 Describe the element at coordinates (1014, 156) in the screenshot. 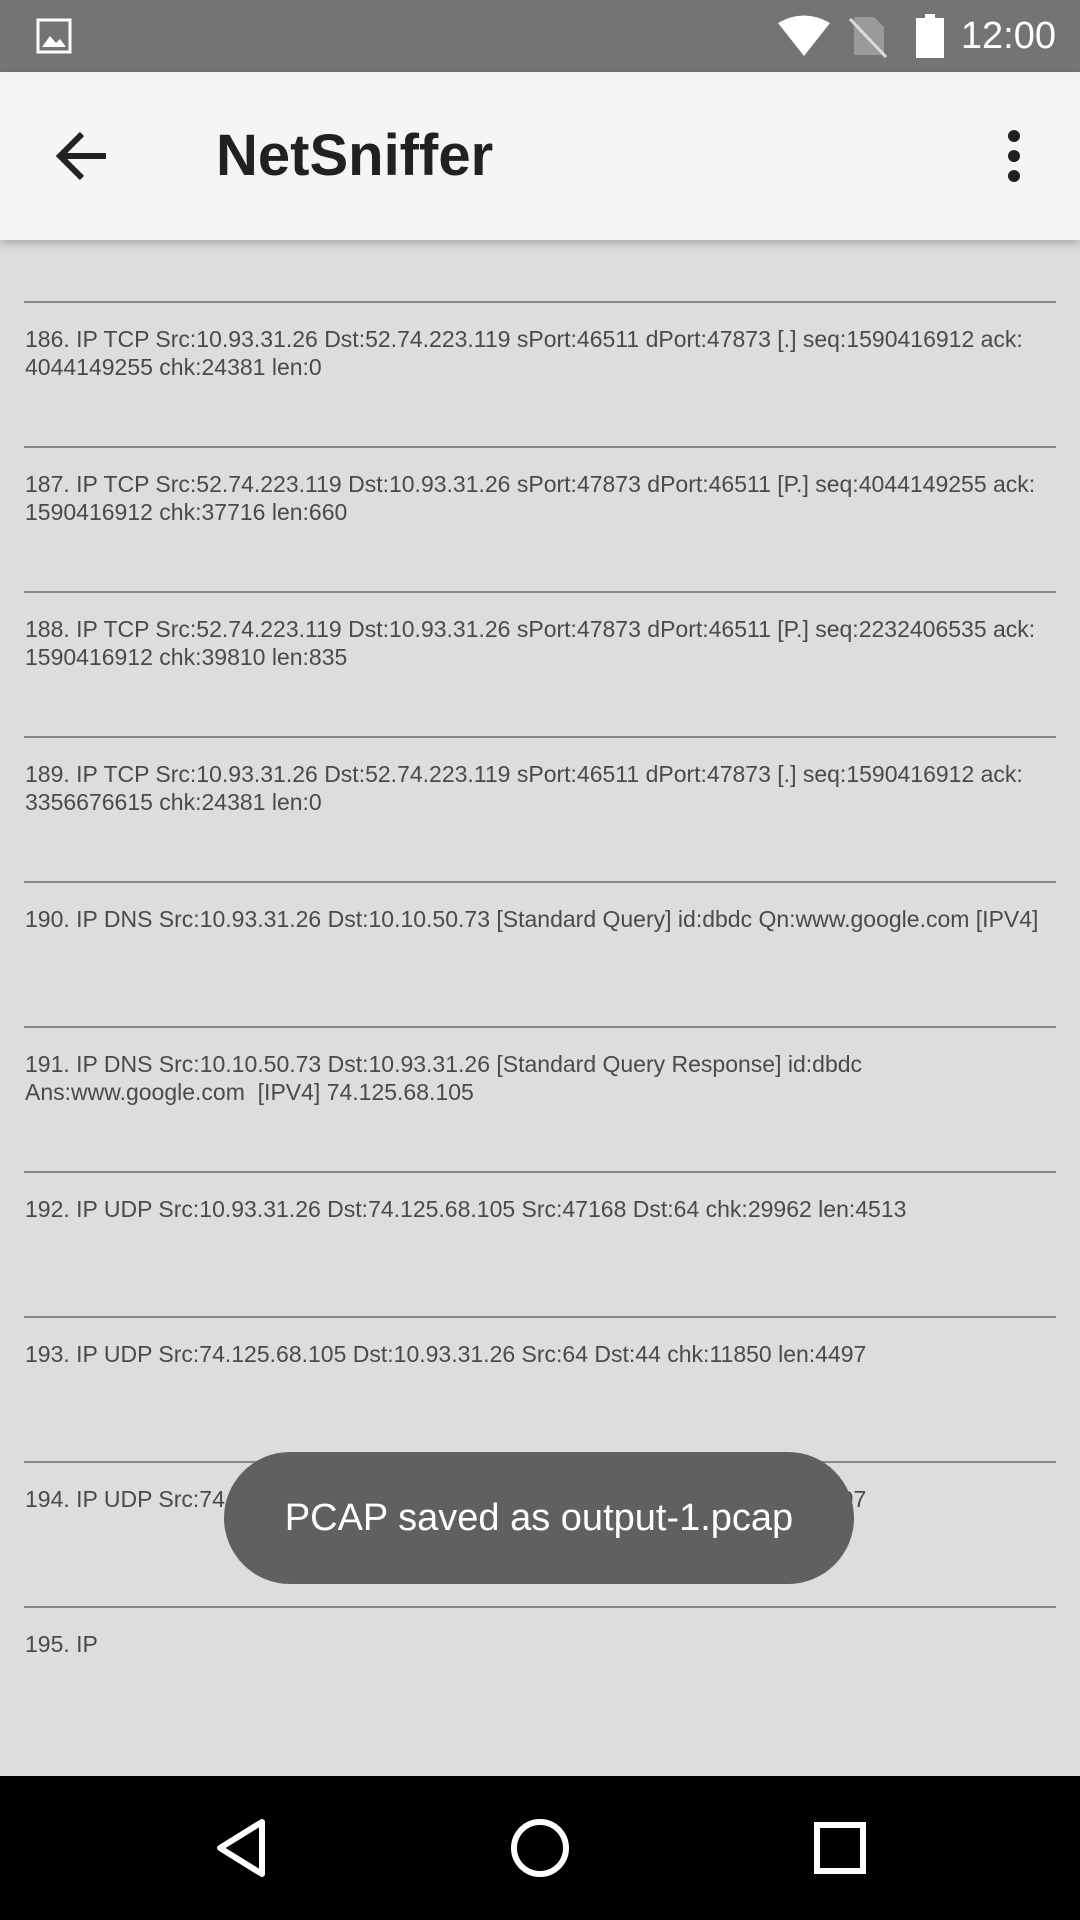

I see `more-vert-icon` at that location.